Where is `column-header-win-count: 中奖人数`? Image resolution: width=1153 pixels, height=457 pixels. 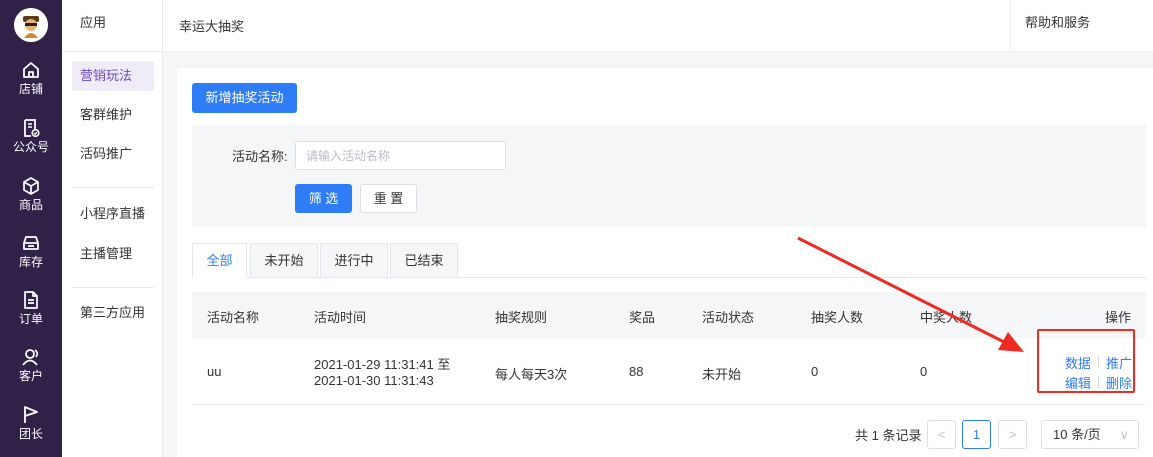 column-header-win-count: 中奖人数 is located at coordinates (946, 317).